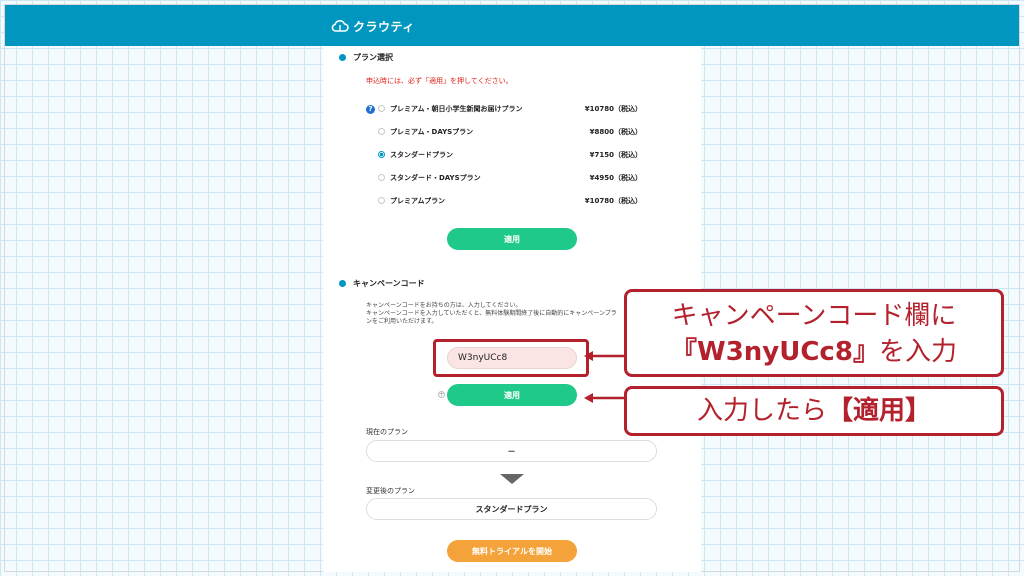 This screenshot has width=1024, height=576. Describe the element at coordinates (512, 395) in the screenshot. I see `campaign-apply-button: 適用` at that location.